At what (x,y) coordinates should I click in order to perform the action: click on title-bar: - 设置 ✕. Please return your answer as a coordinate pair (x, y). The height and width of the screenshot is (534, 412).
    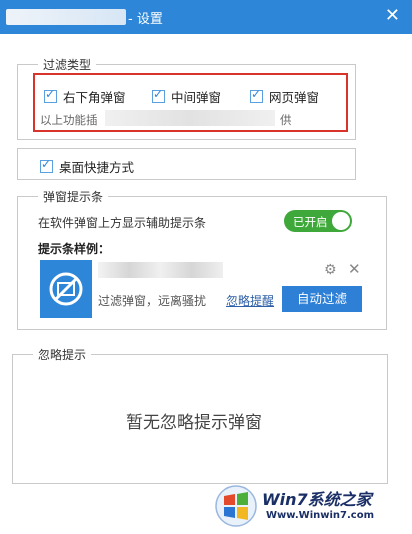
    Looking at the image, I should click on (206, 17).